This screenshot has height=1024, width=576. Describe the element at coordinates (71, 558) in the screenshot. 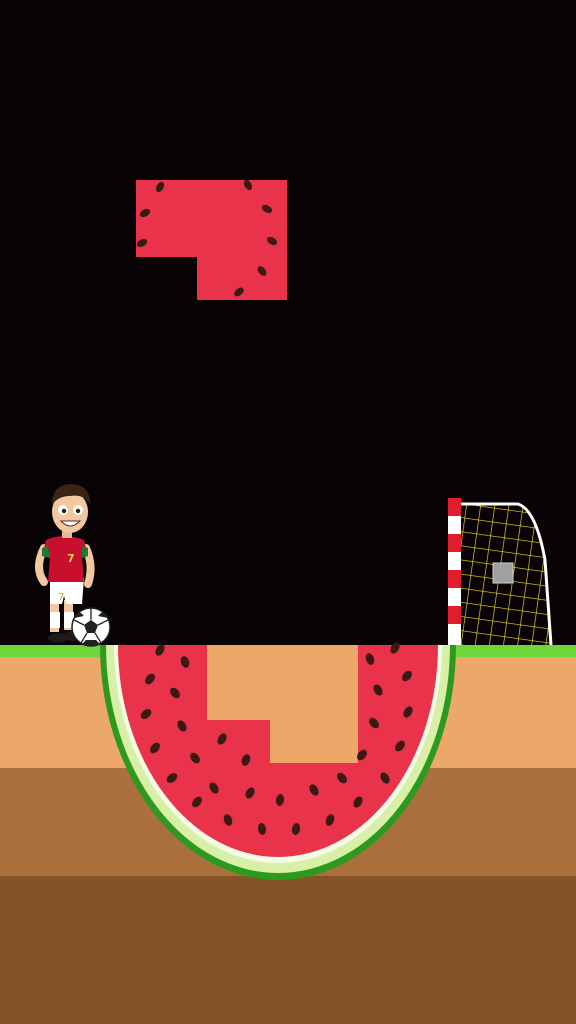

I see `jersey-number: 7` at that location.